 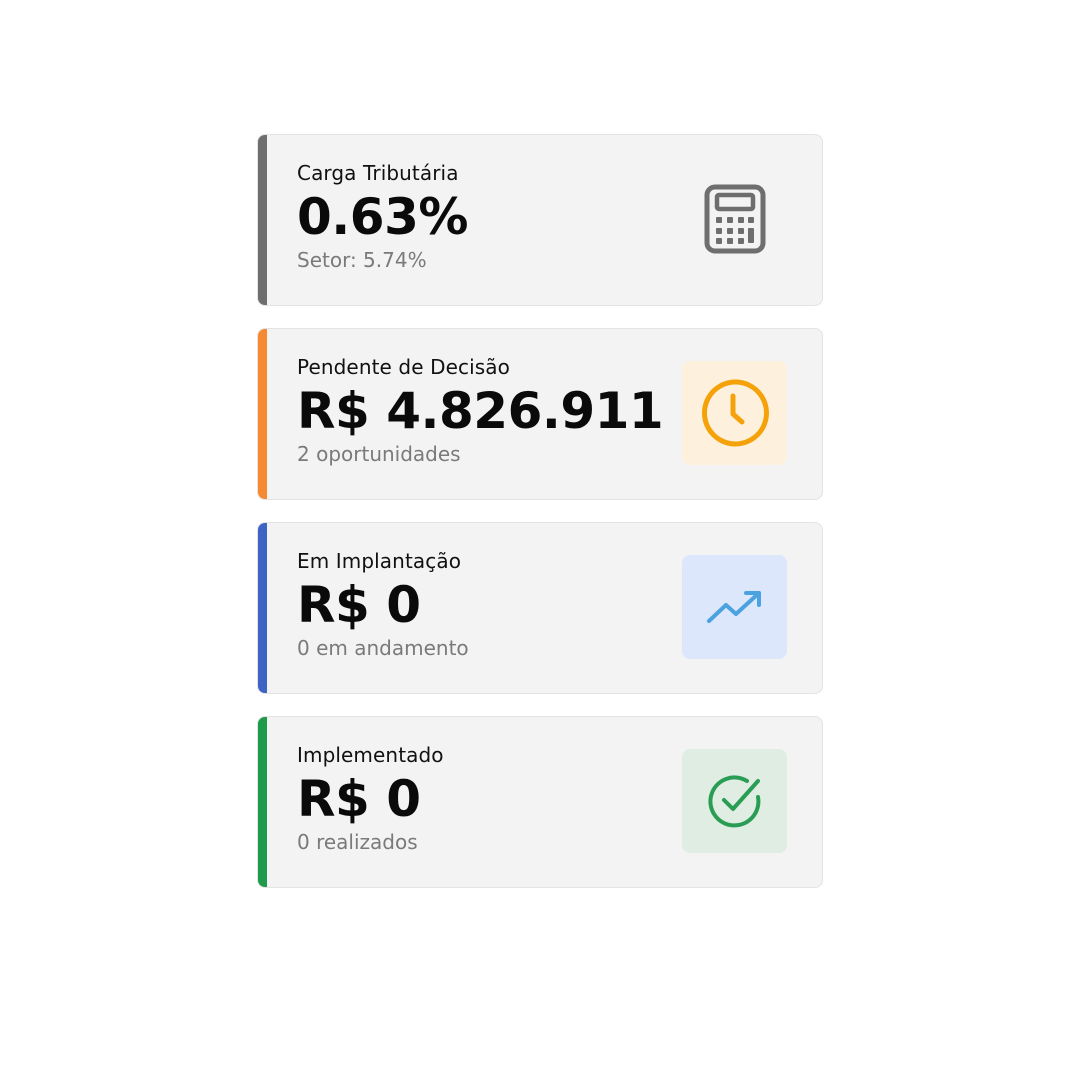 What do you see at coordinates (480, 411) in the screenshot?
I see `card-value: R$ 4.826.911` at bounding box center [480, 411].